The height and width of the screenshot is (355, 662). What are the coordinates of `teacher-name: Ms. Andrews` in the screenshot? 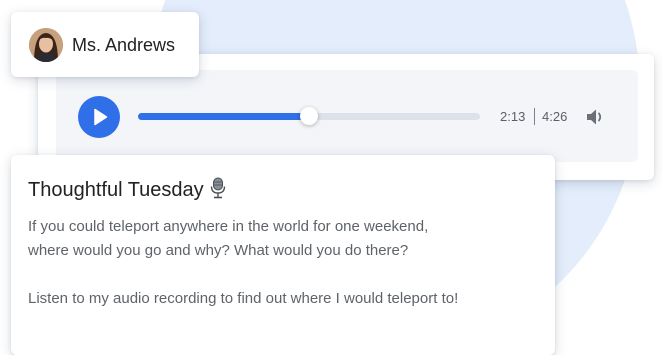 It's located at (124, 45).